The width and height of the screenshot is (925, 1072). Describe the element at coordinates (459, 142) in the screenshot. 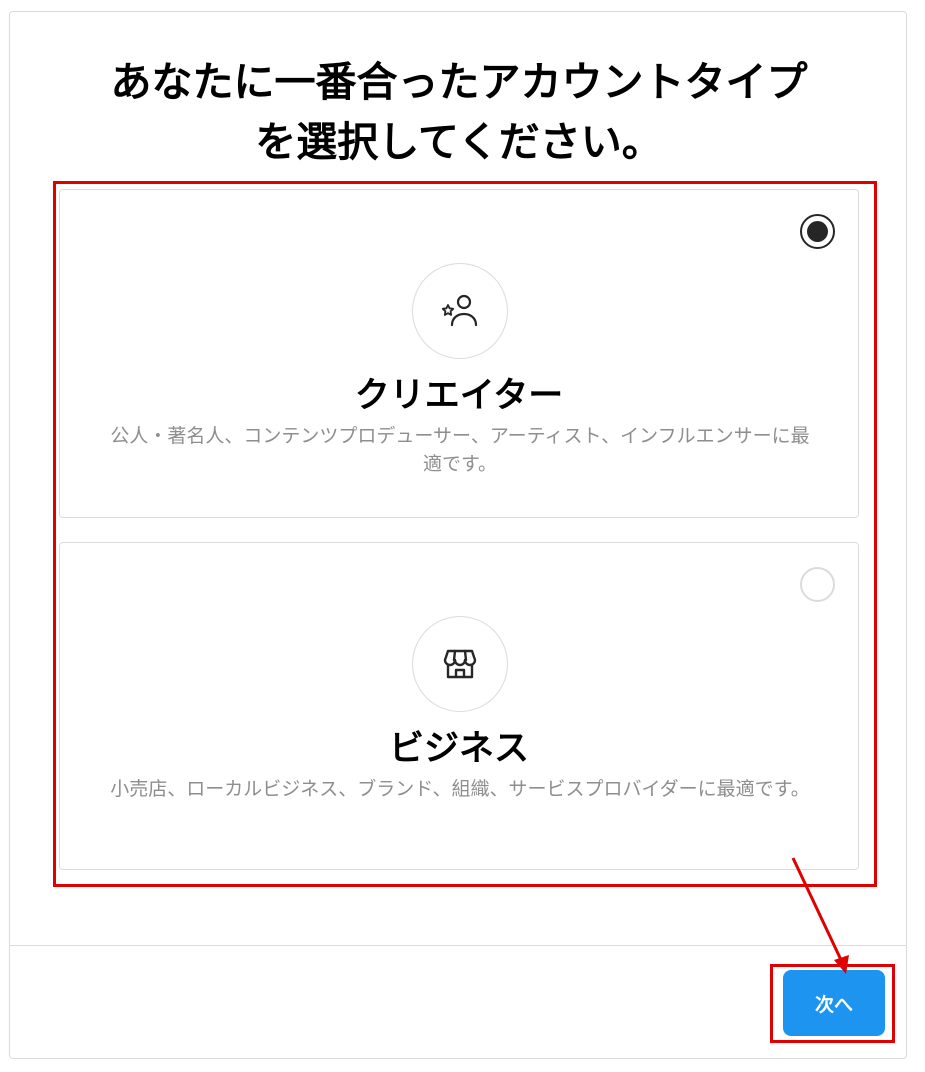

I see `page-title-line-2: を選択してください。` at that location.